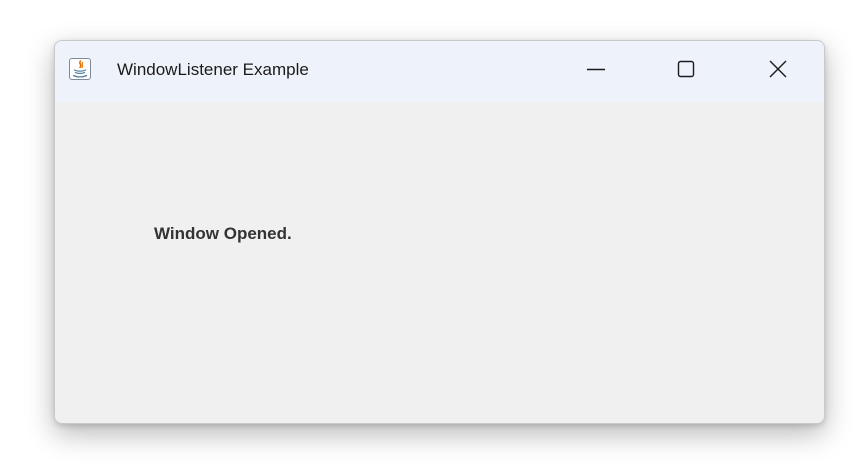 The image size is (862, 466). I want to click on close-button, so click(778, 71).